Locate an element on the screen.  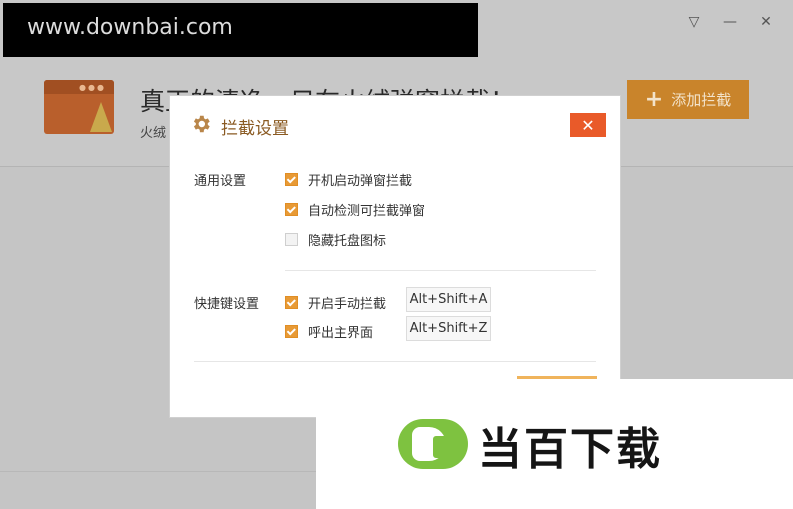
checkbox-auto-detect is located at coordinates (291, 209).